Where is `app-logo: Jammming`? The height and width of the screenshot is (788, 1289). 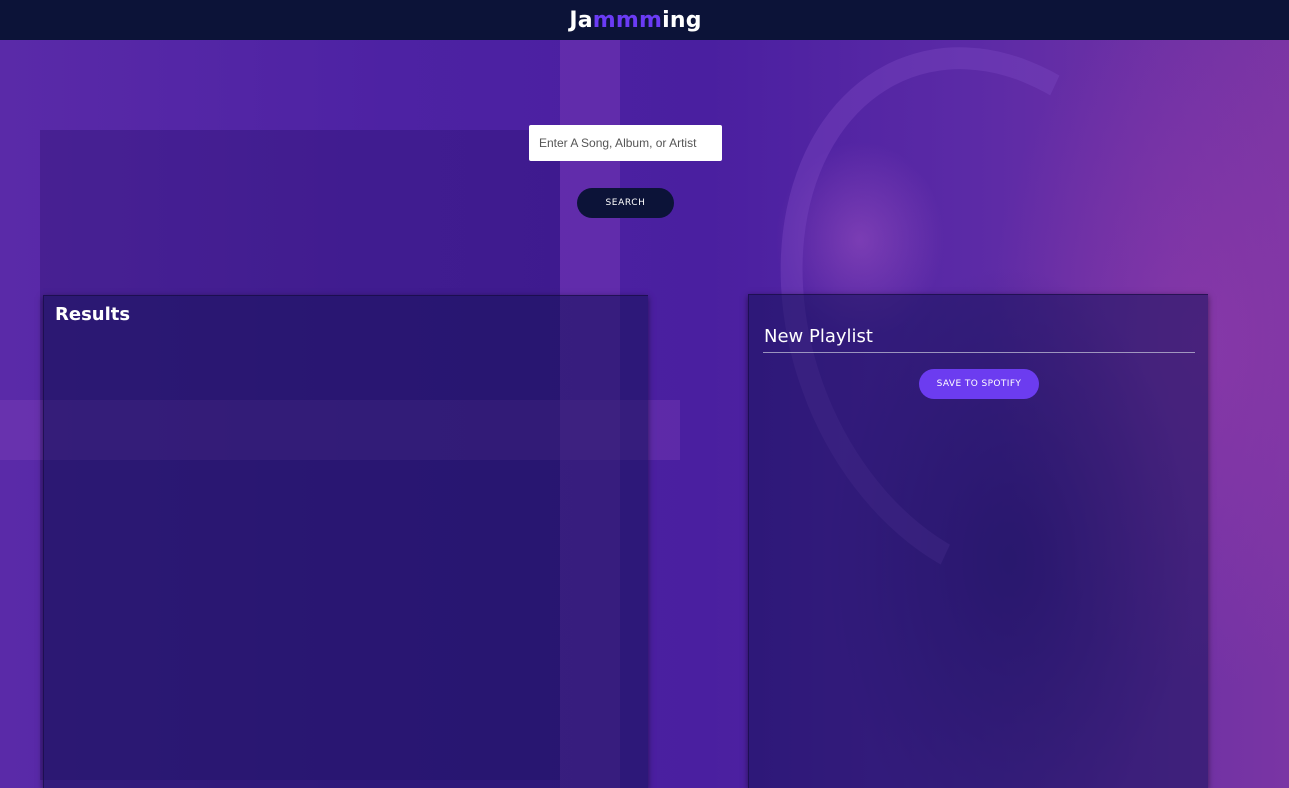
app-logo: Jammming is located at coordinates (635, 20).